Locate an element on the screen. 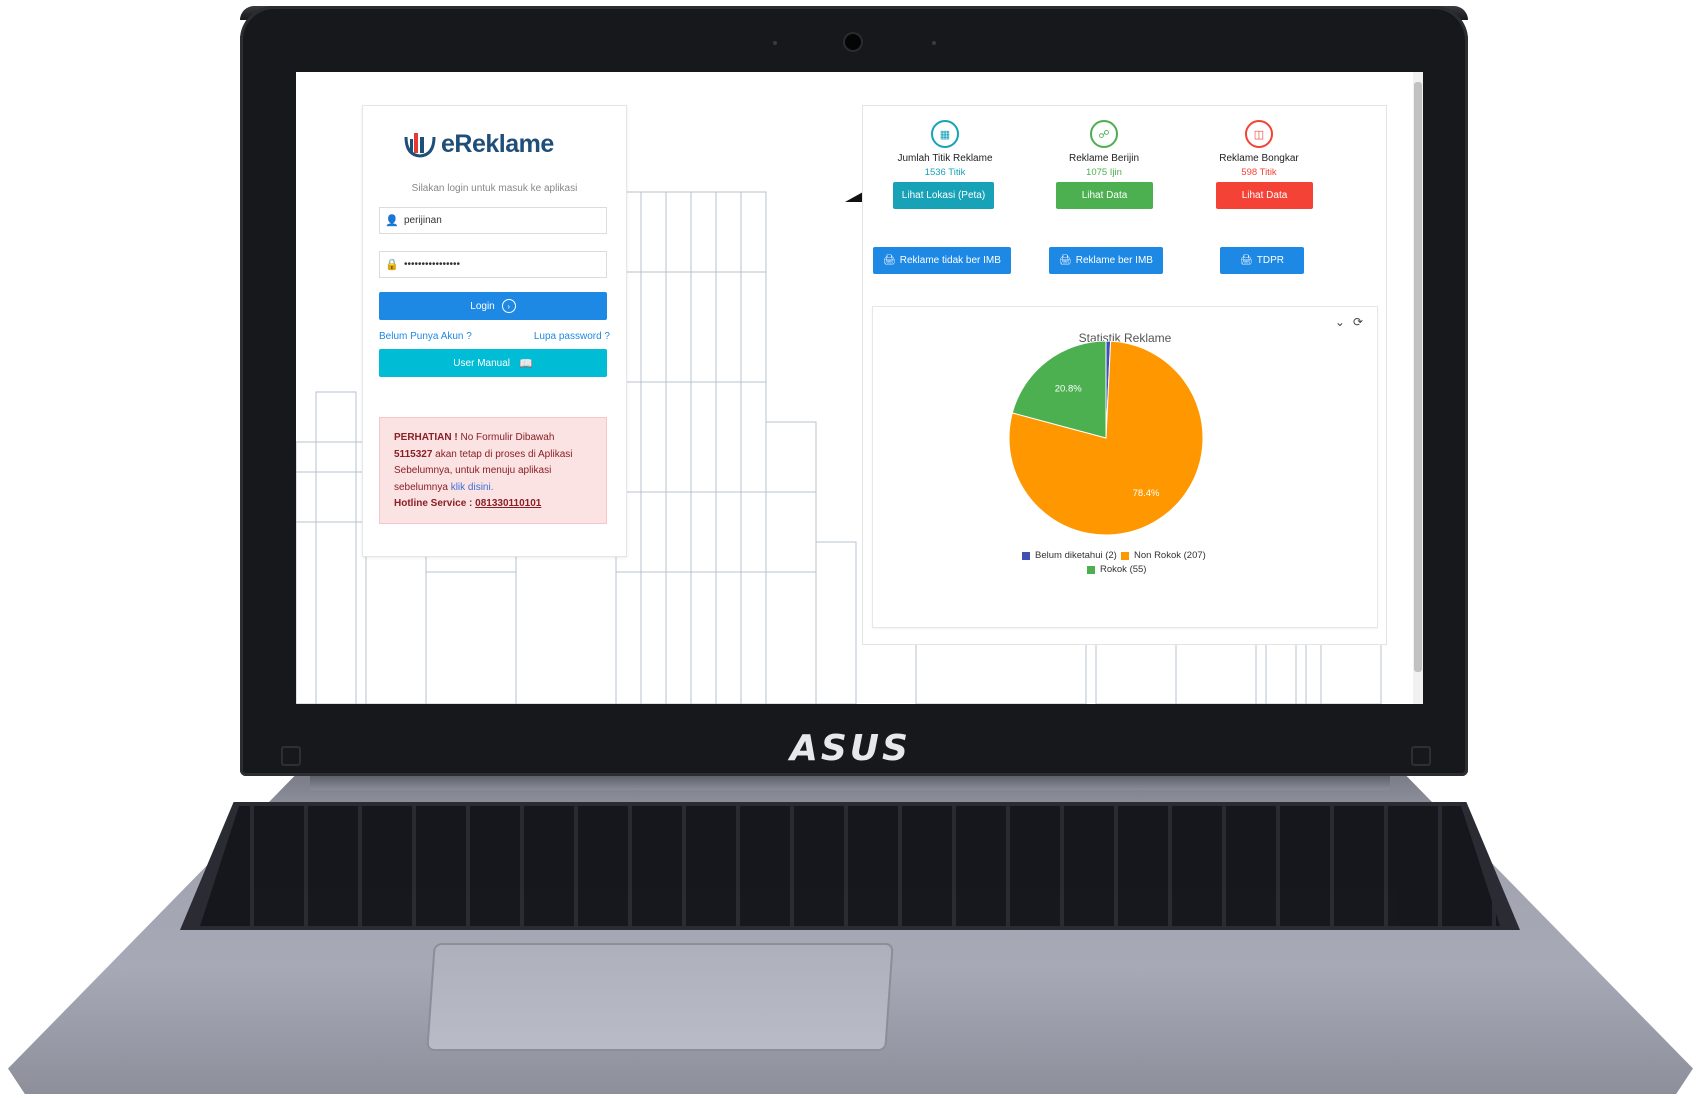 The image size is (1701, 1101). login-button-label: Login is located at coordinates (482, 306).